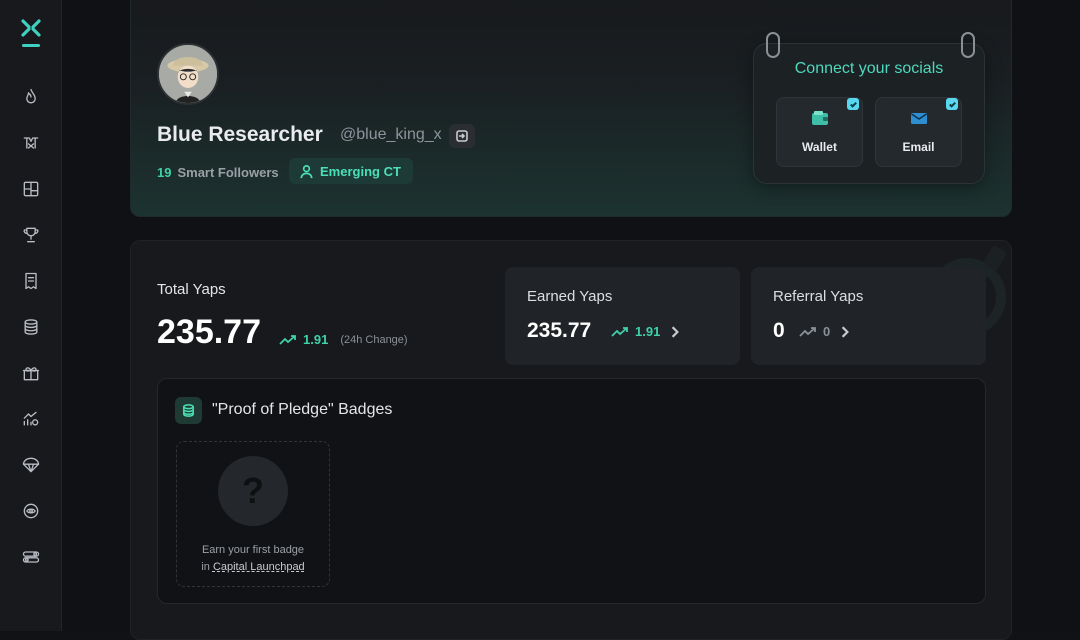  Describe the element at coordinates (253, 550) in the screenshot. I see `earn-line-1: Earn your first badge` at that location.